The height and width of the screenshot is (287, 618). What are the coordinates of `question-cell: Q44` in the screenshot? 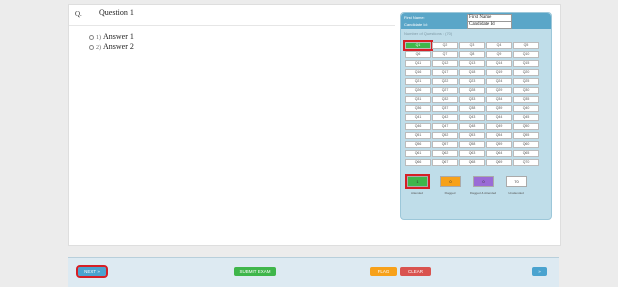 It's located at (499, 117).